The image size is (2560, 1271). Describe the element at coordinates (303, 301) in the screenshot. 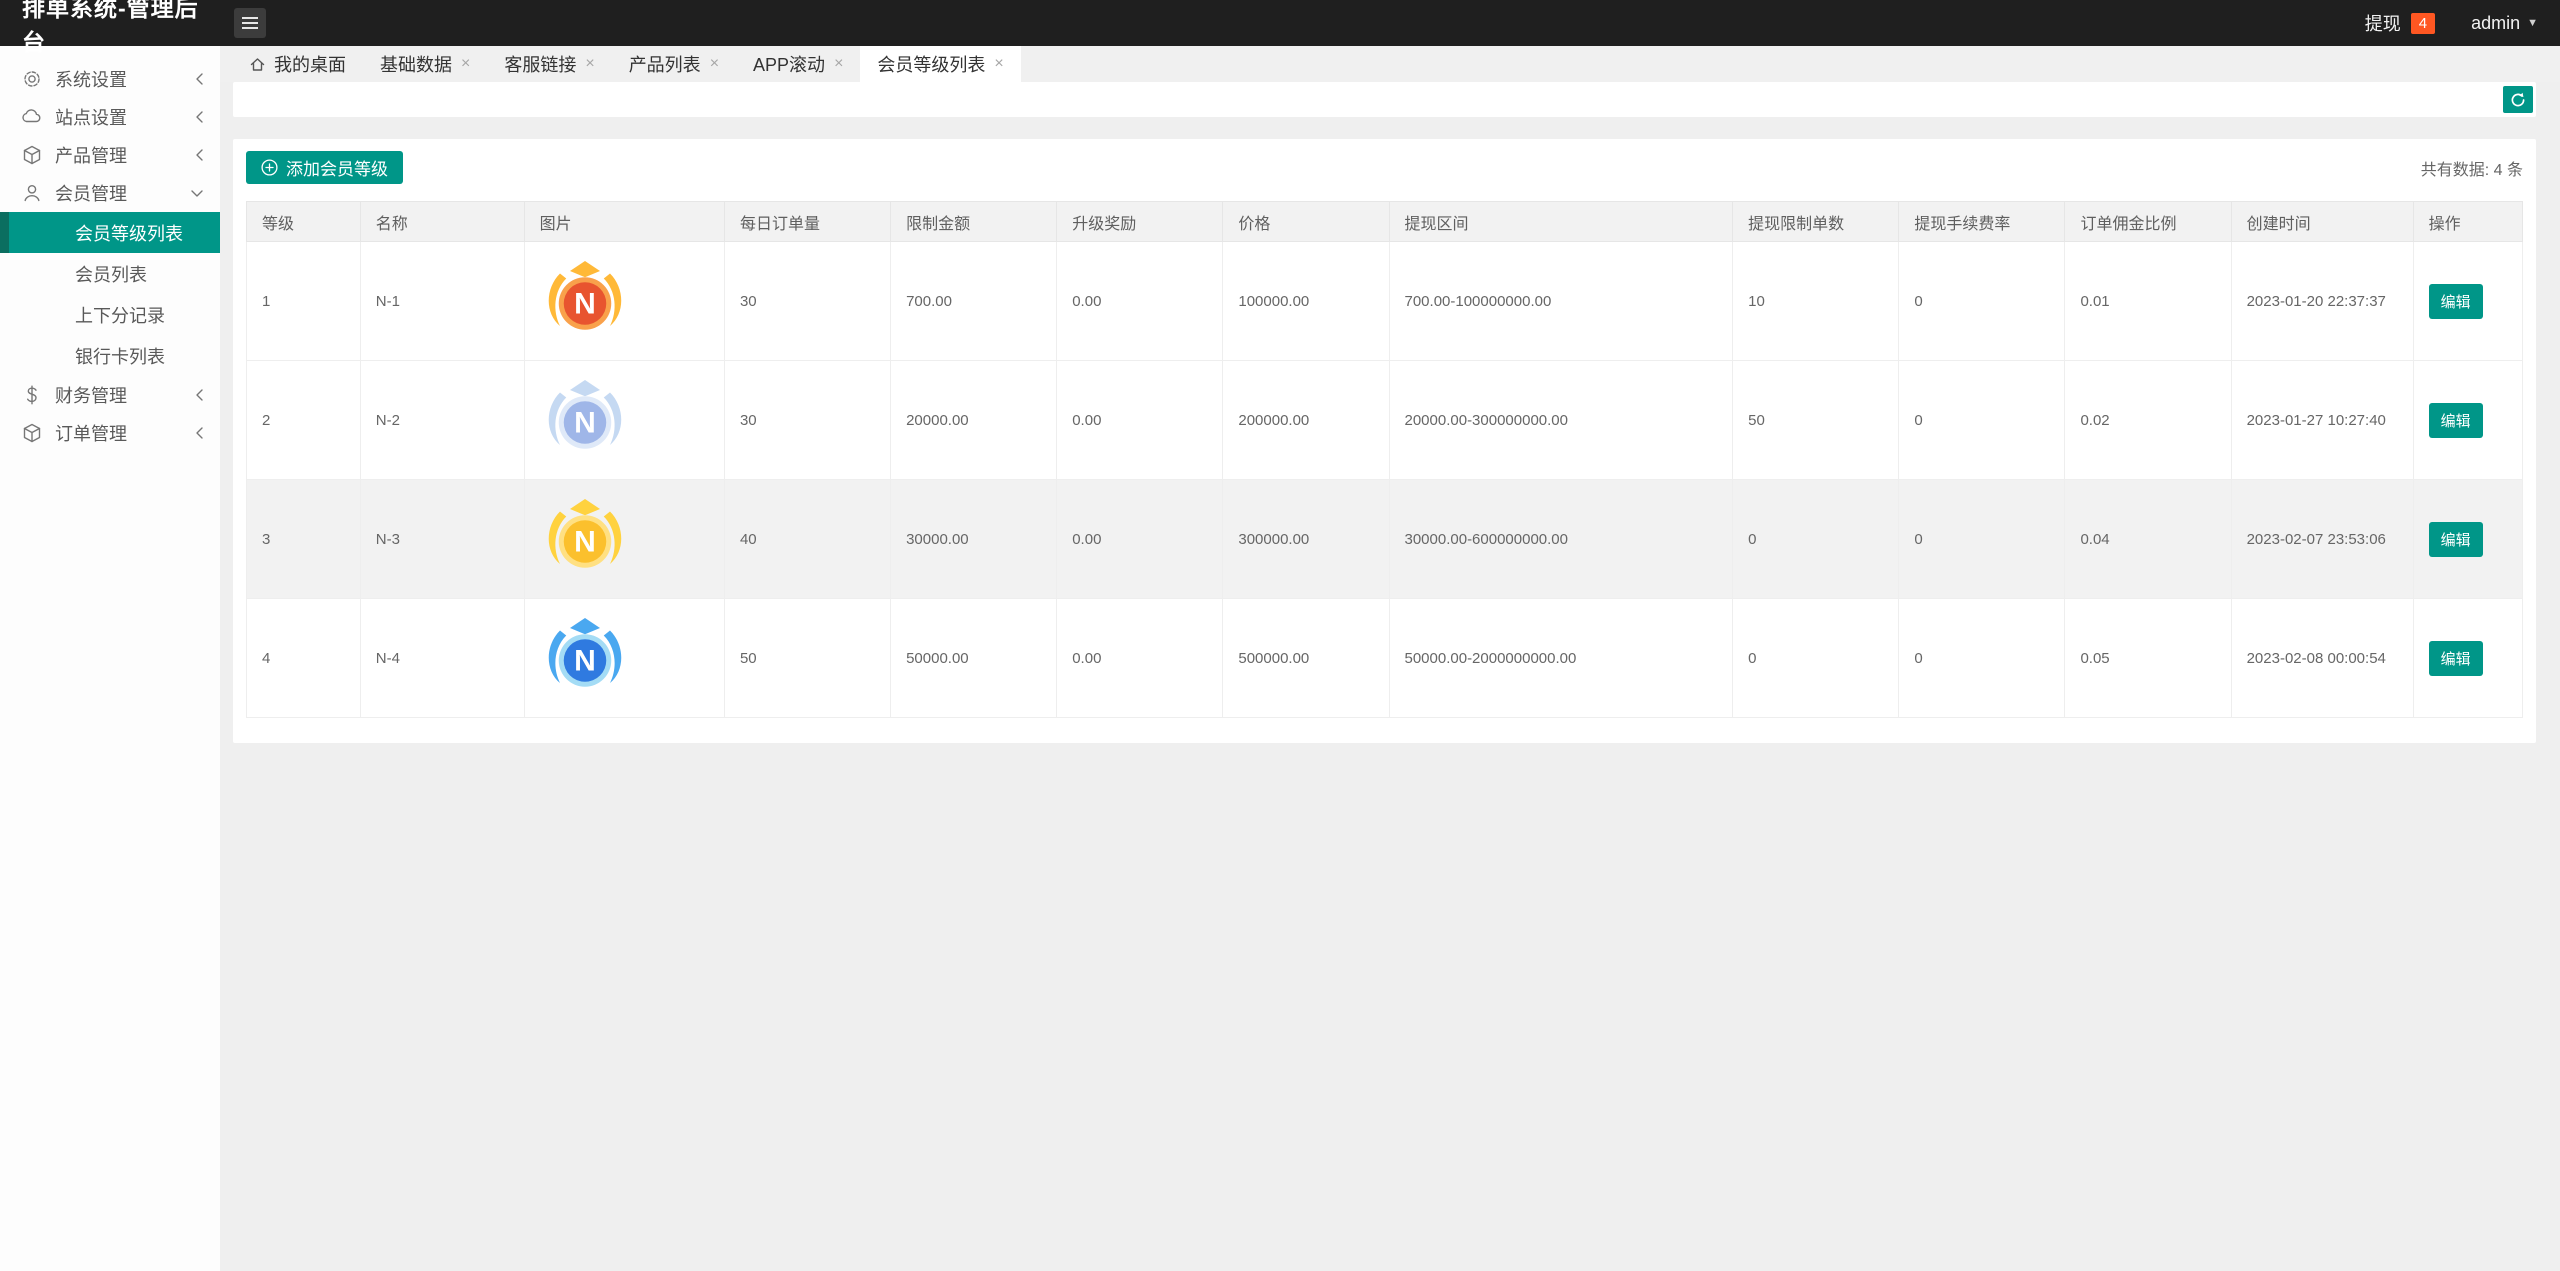

I see `cell-level: 1` at that location.